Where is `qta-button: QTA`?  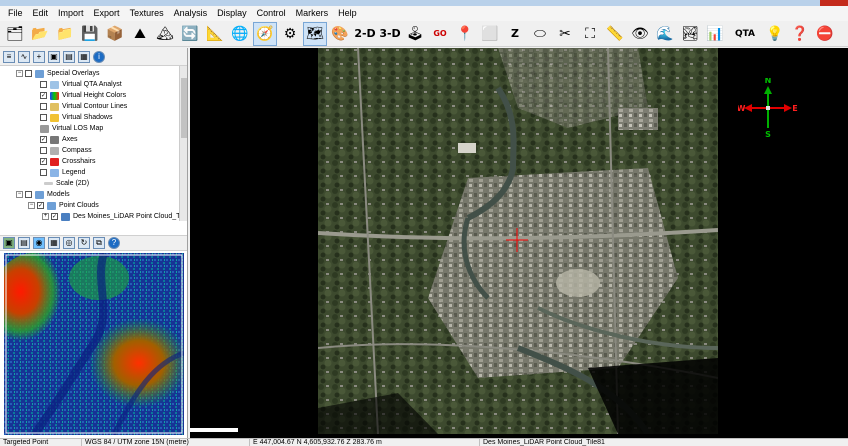 qta-button: QTA is located at coordinates (745, 34).